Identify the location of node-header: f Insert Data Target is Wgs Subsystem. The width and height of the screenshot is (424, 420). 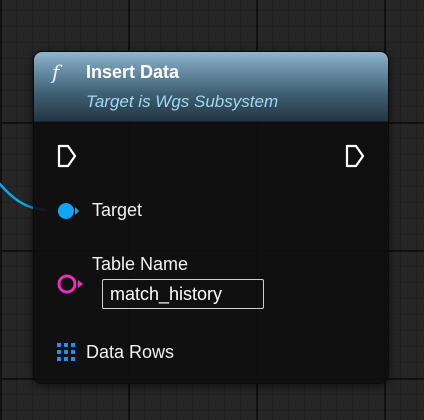
(211, 87).